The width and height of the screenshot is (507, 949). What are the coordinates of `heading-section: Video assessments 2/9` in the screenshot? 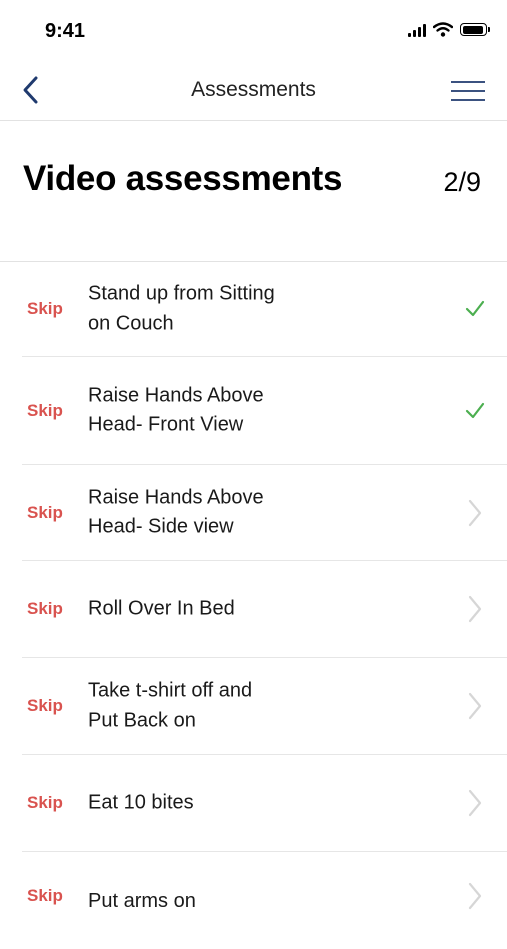 It's located at (253, 191).